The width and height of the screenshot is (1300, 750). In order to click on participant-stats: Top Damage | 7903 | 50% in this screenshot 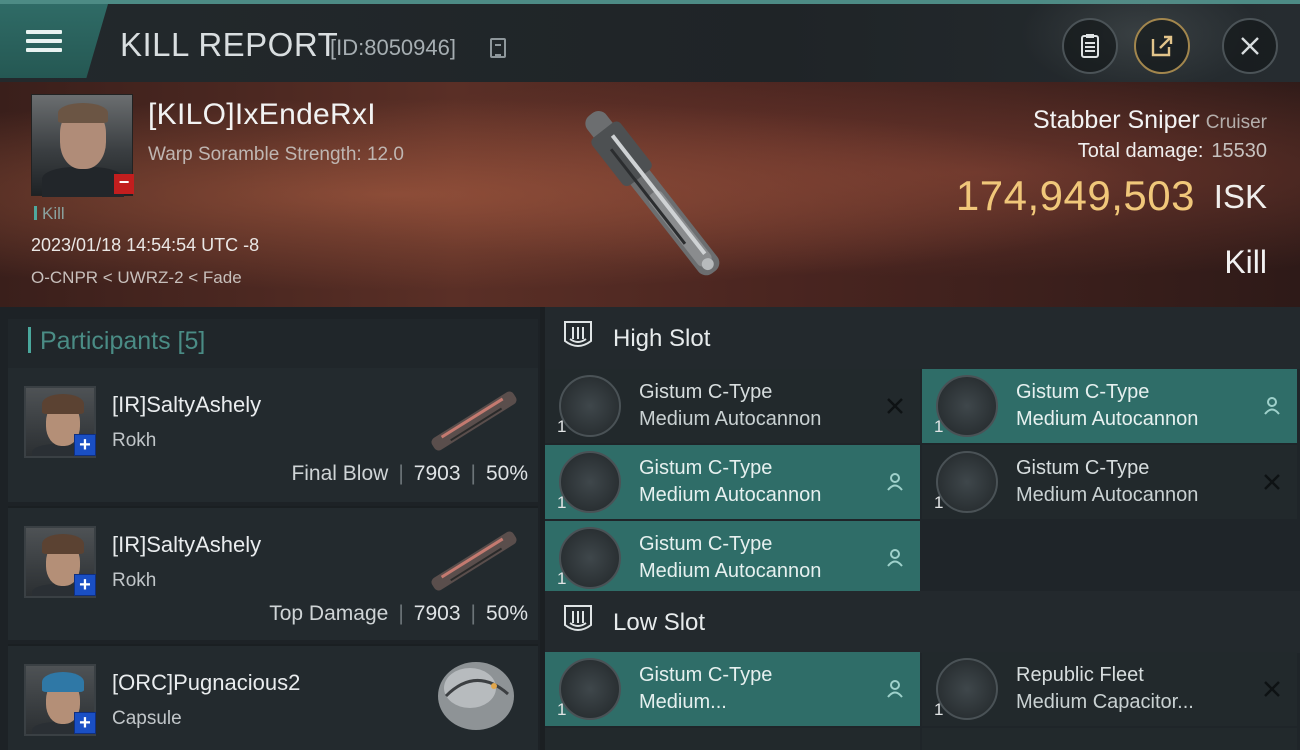, I will do `click(398, 613)`.